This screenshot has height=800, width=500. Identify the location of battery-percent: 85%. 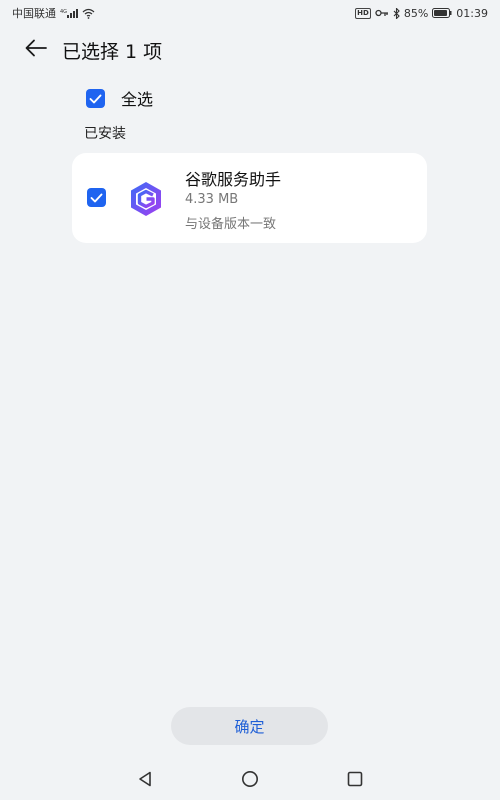
(416, 13).